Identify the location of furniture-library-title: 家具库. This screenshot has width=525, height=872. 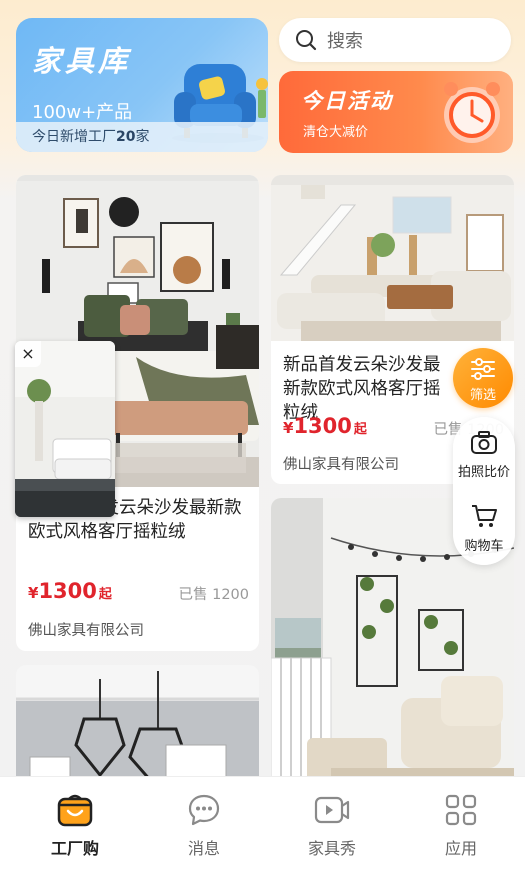
(82, 61).